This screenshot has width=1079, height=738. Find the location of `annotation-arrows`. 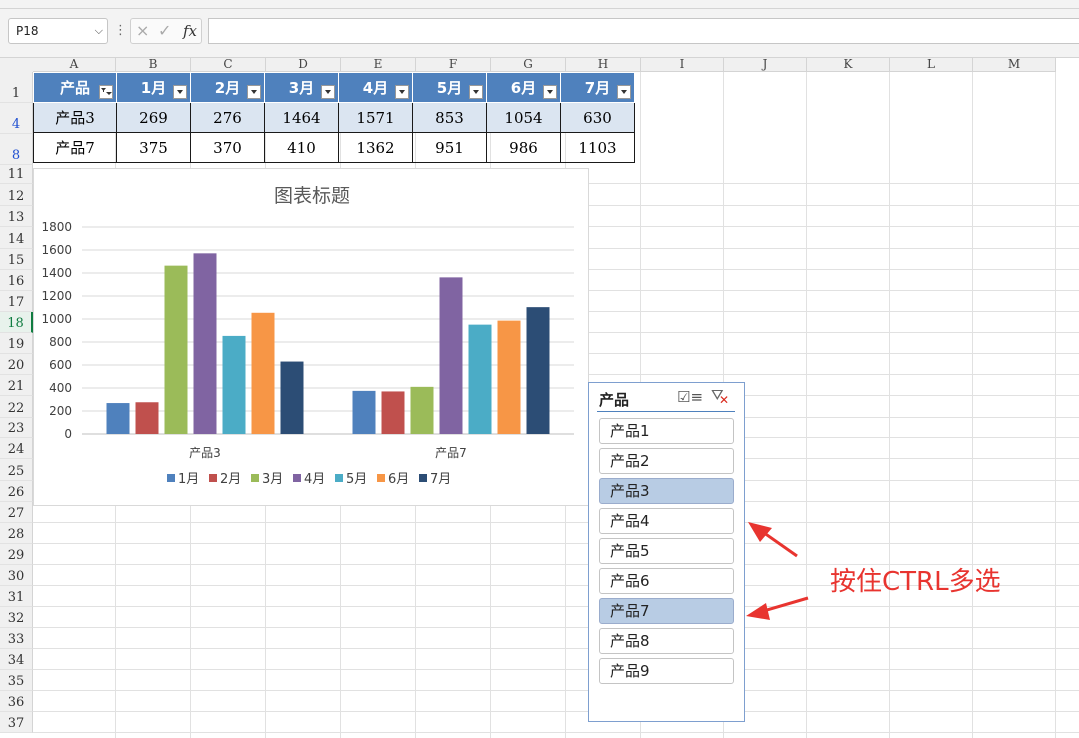

annotation-arrows is located at coordinates (777, 571).